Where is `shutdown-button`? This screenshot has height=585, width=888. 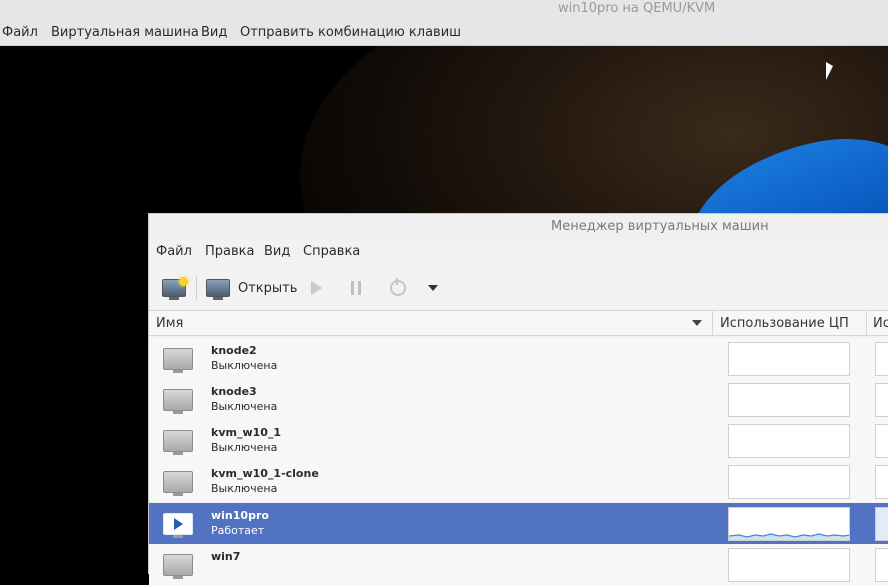
shutdown-button is located at coordinates (398, 288).